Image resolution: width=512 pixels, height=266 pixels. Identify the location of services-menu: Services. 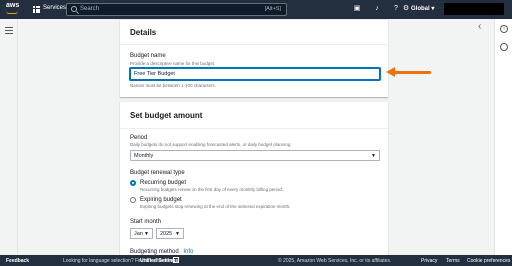
(54, 8).